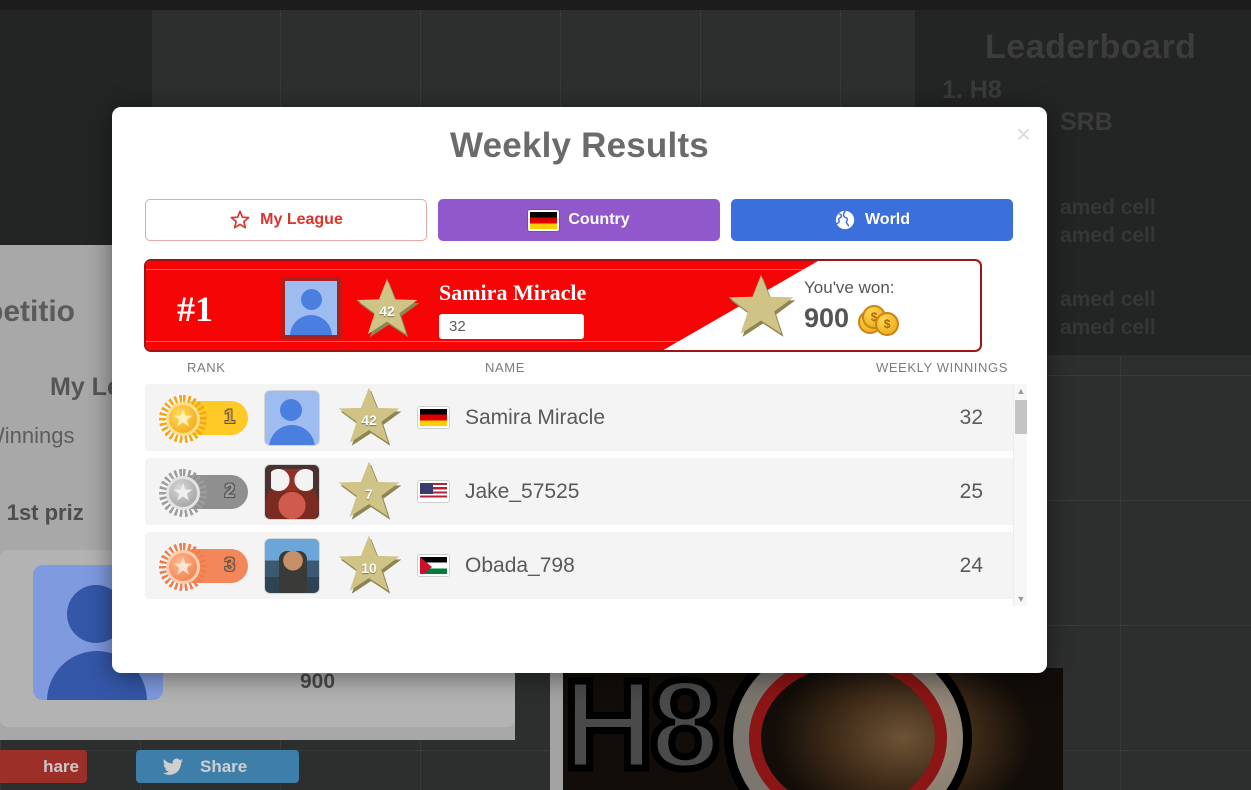 The height and width of the screenshot is (790, 1251). Describe the element at coordinates (520, 565) in the screenshot. I see `row-user-name: Obada_798` at that location.